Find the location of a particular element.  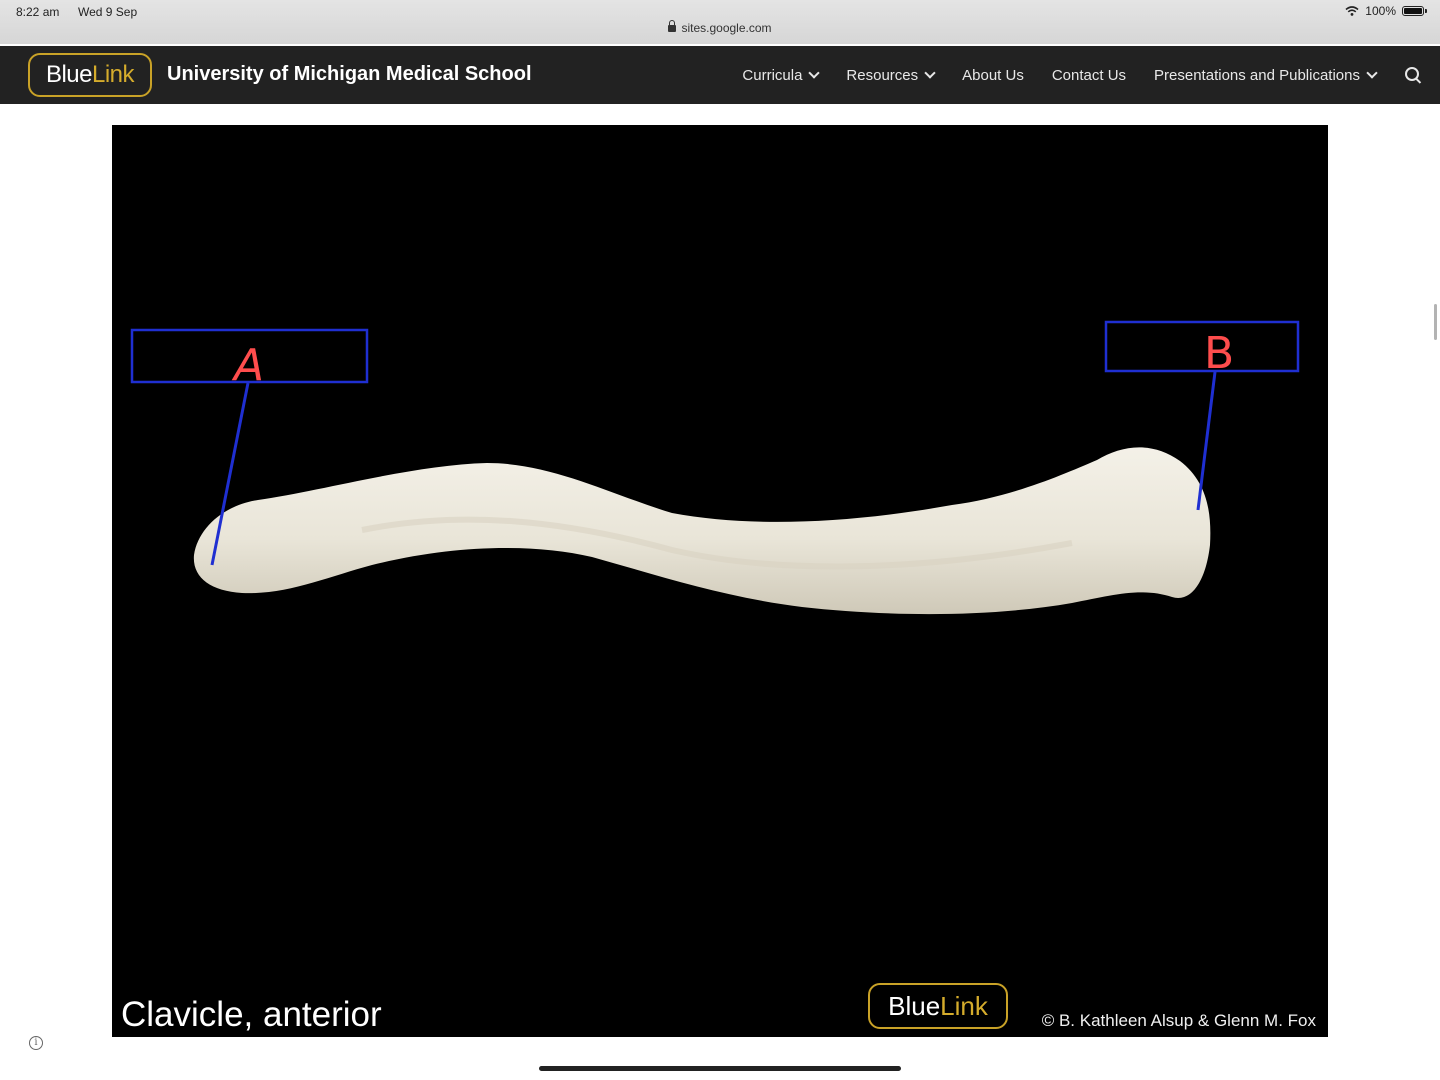

status-date: Wed 9 Sep is located at coordinates (108, 12).